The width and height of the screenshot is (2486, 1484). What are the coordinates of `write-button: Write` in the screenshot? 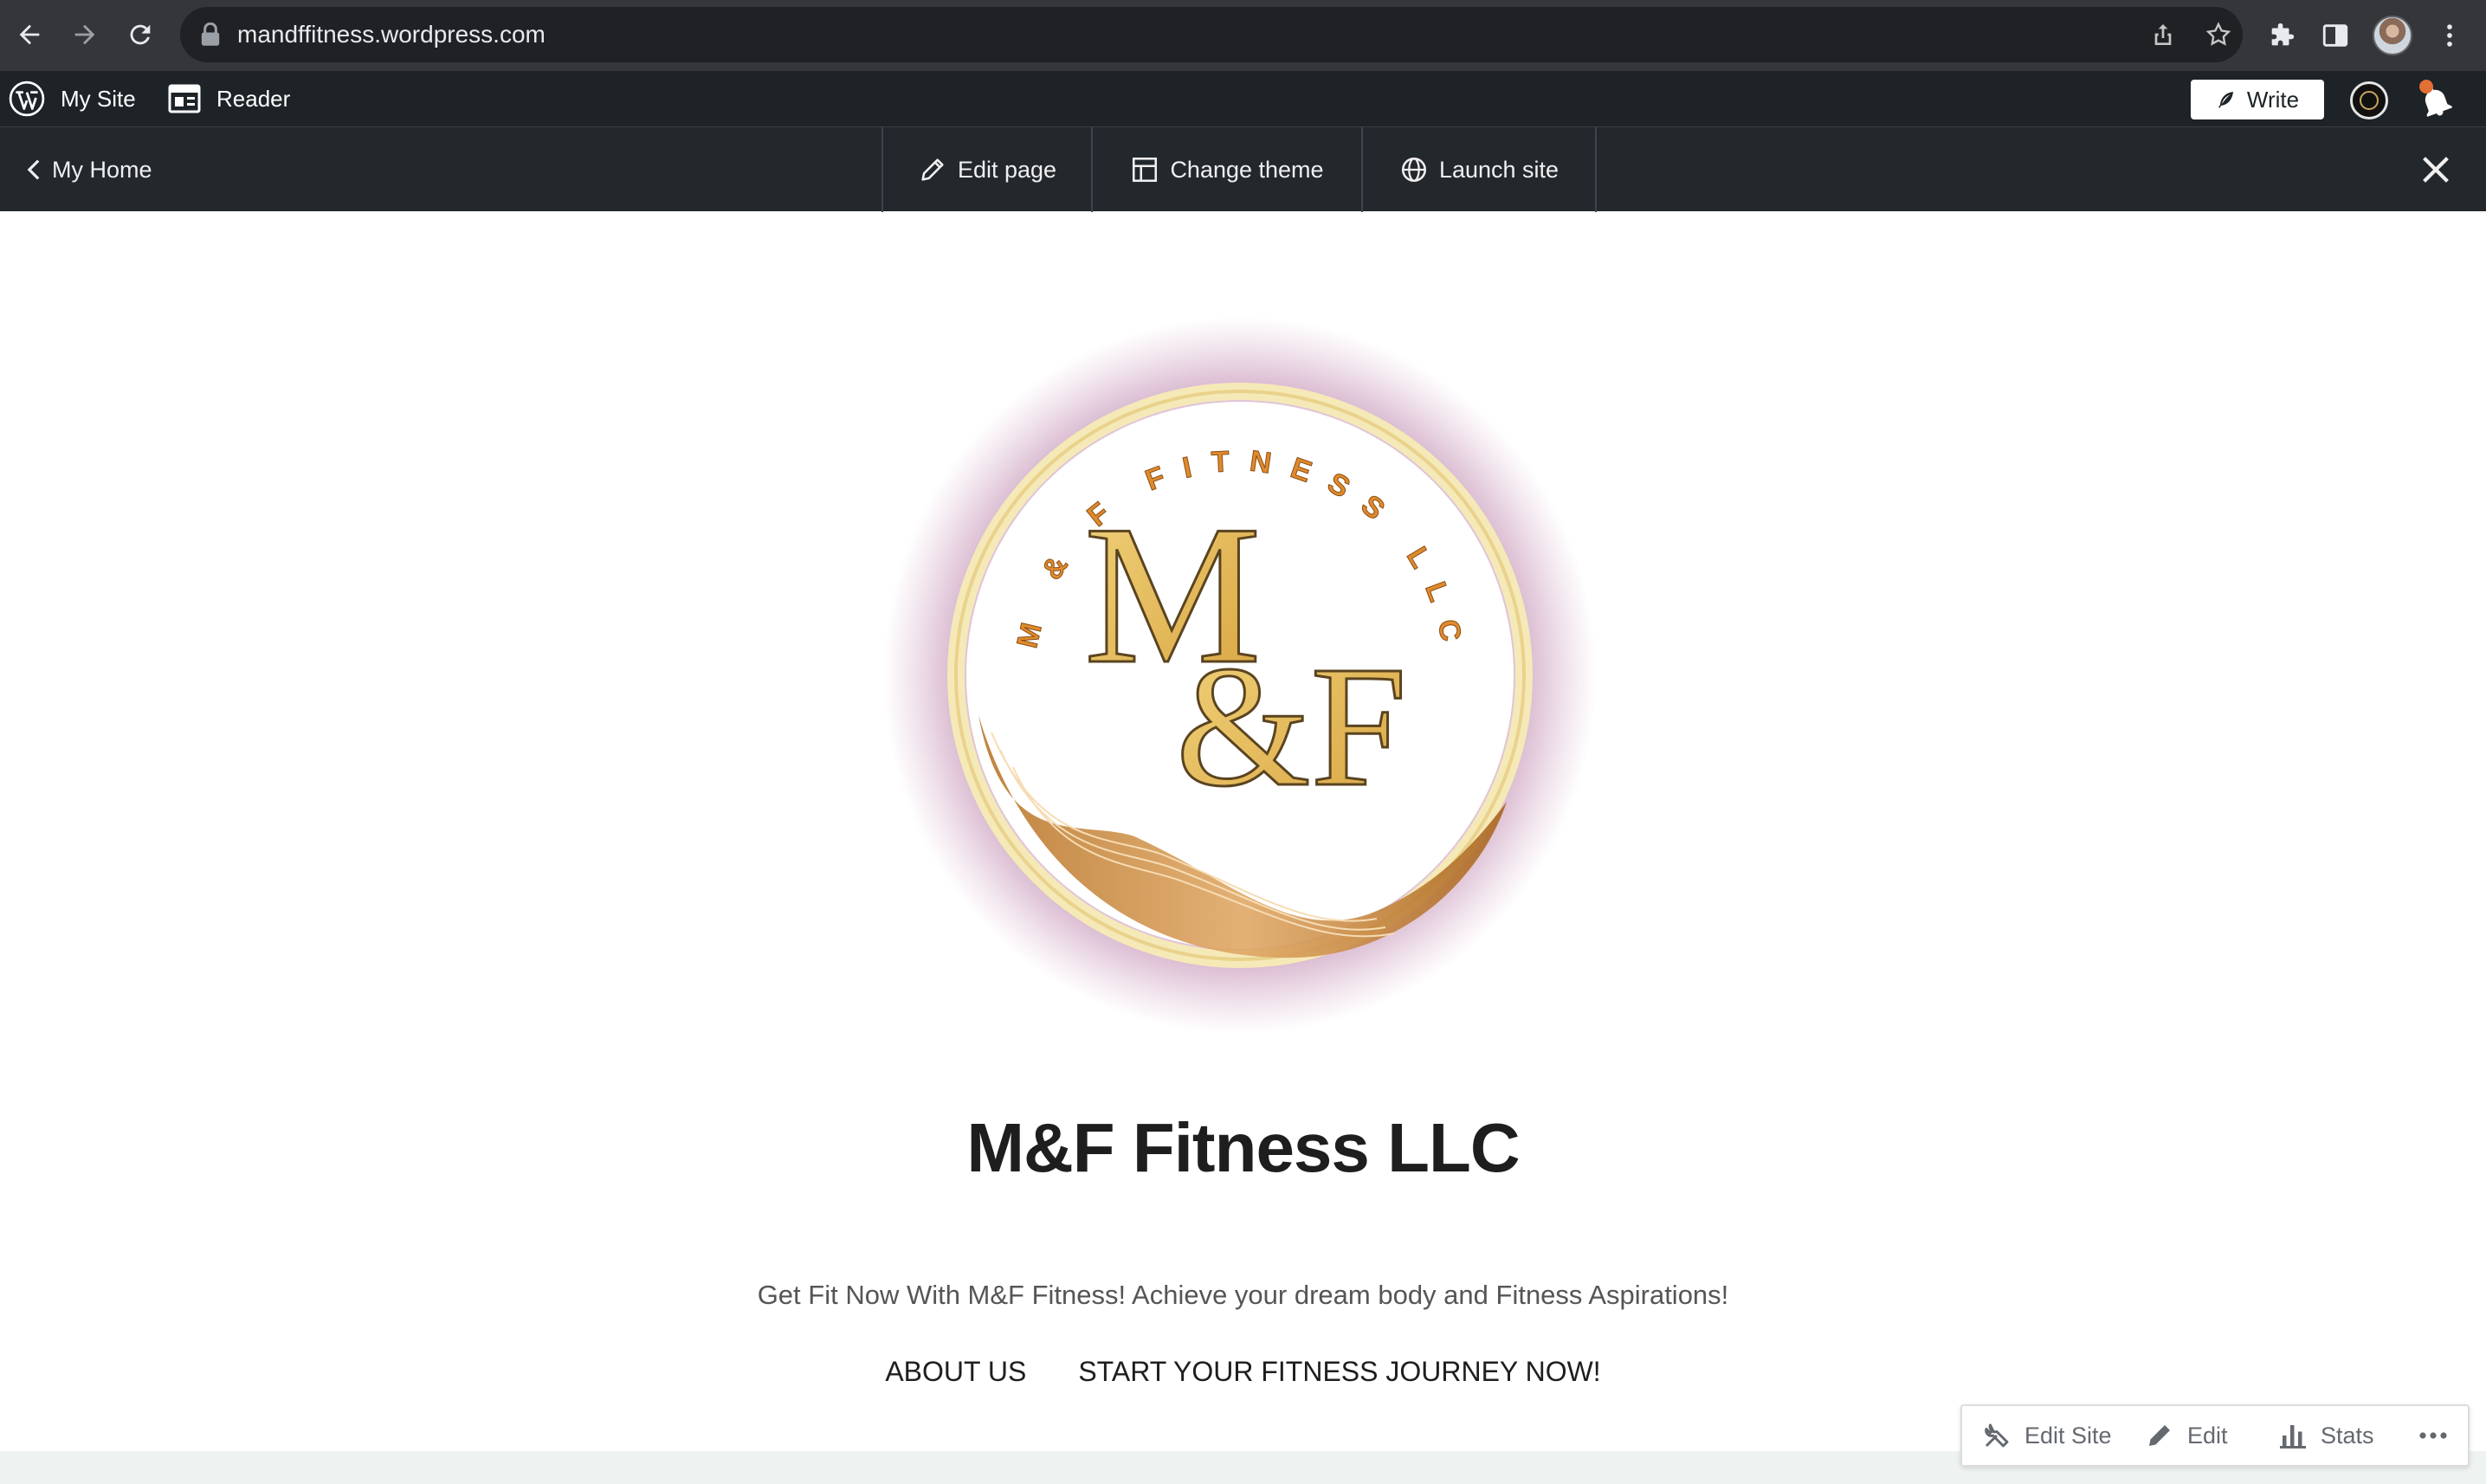 It's located at (2257, 99).